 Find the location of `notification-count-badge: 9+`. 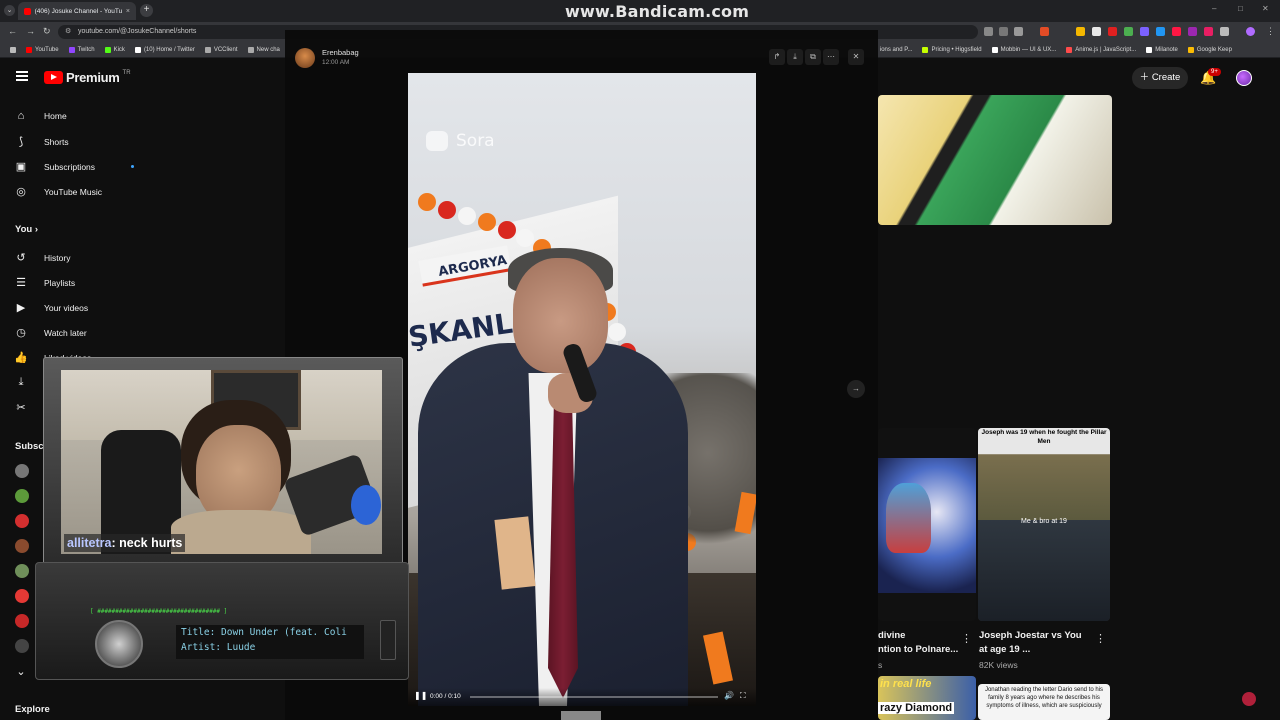

notification-count-badge: 9+ is located at coordinates (1214, 72).